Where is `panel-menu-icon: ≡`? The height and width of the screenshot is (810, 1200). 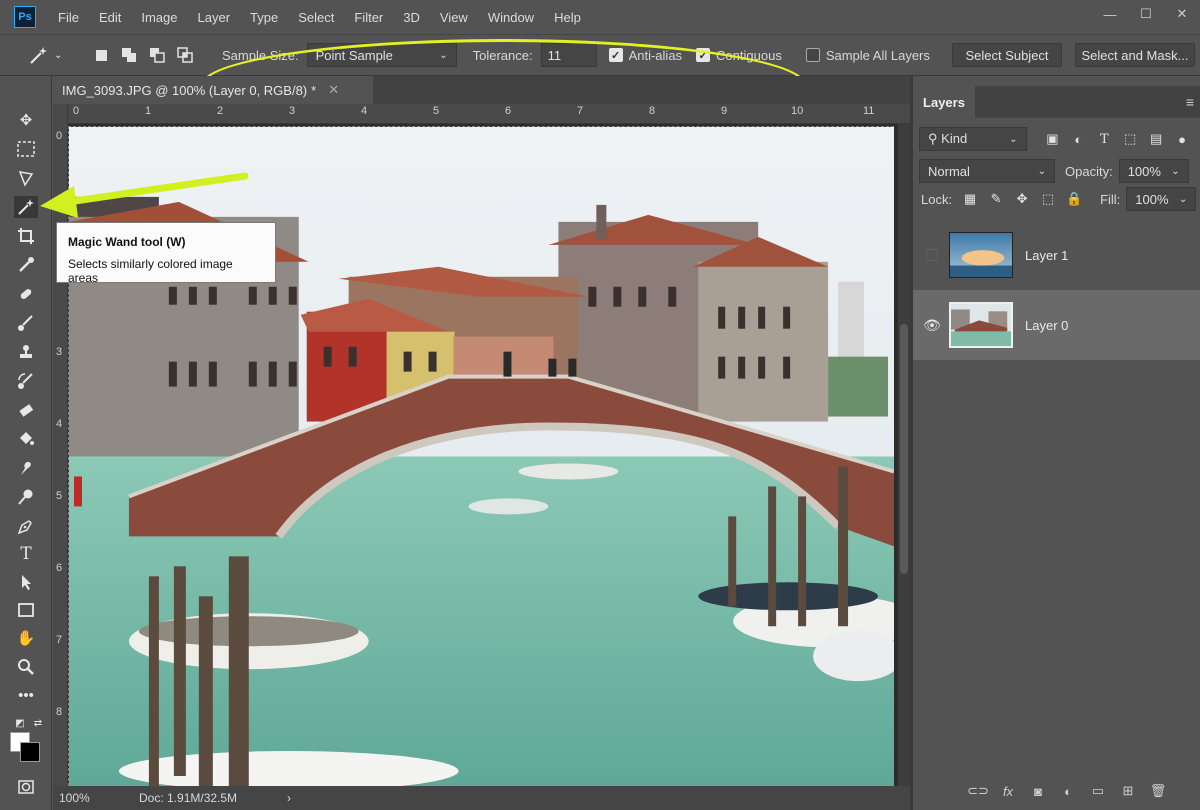 panel-menu-icon: ≡ is located at coordinates (1190, 102).